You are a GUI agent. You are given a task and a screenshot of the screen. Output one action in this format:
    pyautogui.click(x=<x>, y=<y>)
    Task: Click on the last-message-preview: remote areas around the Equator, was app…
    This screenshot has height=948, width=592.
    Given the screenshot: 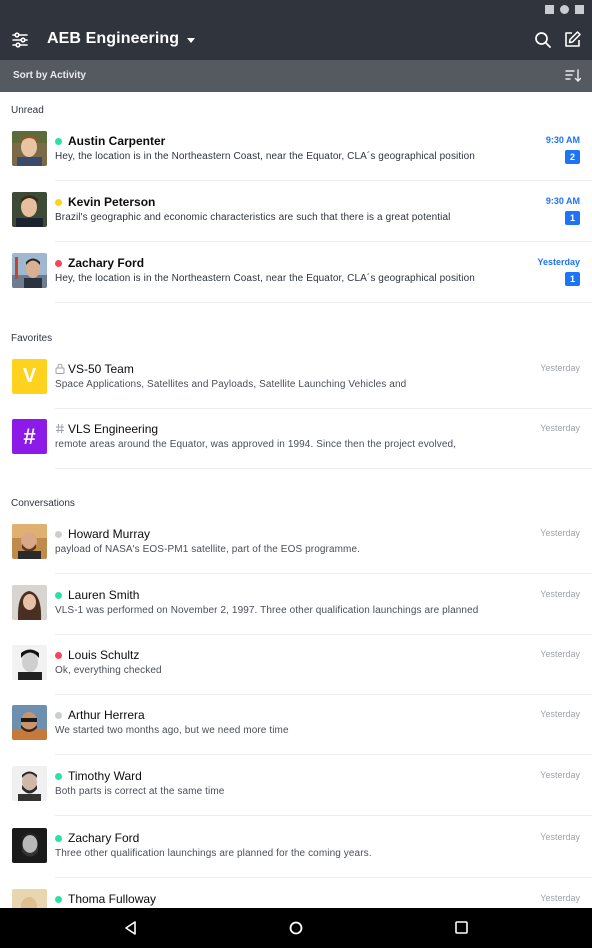 What is the action you would take?
    pyautogui.click(x=256, y=444)
    